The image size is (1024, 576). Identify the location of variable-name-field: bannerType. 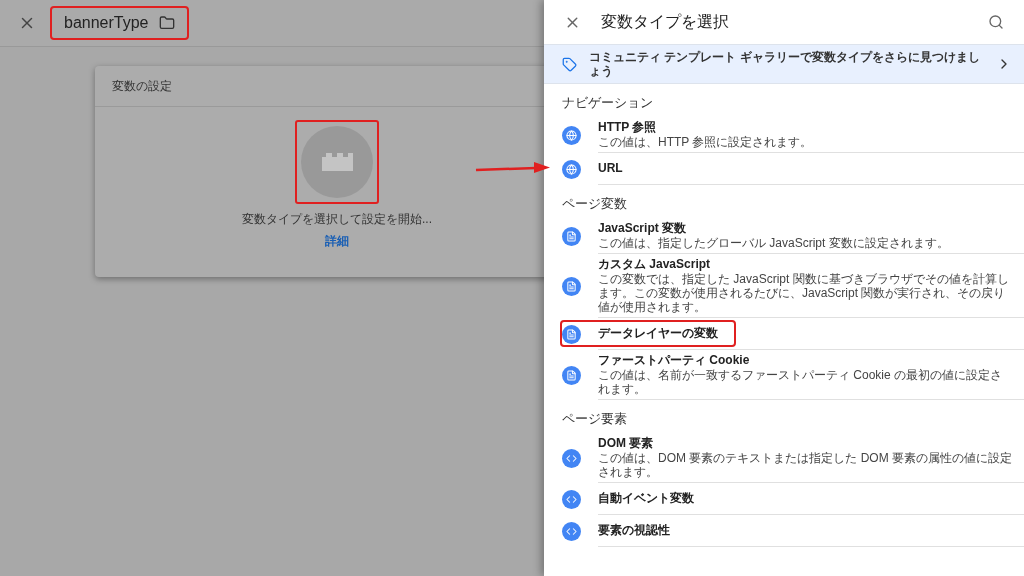
(119, 23).